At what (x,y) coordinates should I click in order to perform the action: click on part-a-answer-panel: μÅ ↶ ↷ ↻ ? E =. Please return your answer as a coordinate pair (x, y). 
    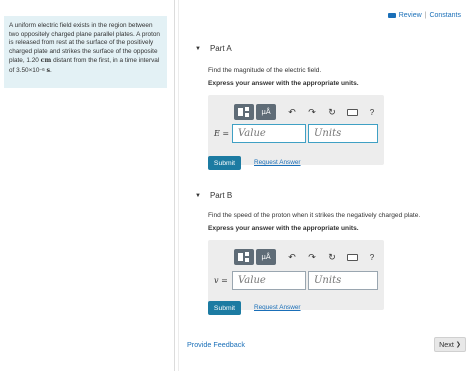
    Looking at the image, I should click on (296, 130).